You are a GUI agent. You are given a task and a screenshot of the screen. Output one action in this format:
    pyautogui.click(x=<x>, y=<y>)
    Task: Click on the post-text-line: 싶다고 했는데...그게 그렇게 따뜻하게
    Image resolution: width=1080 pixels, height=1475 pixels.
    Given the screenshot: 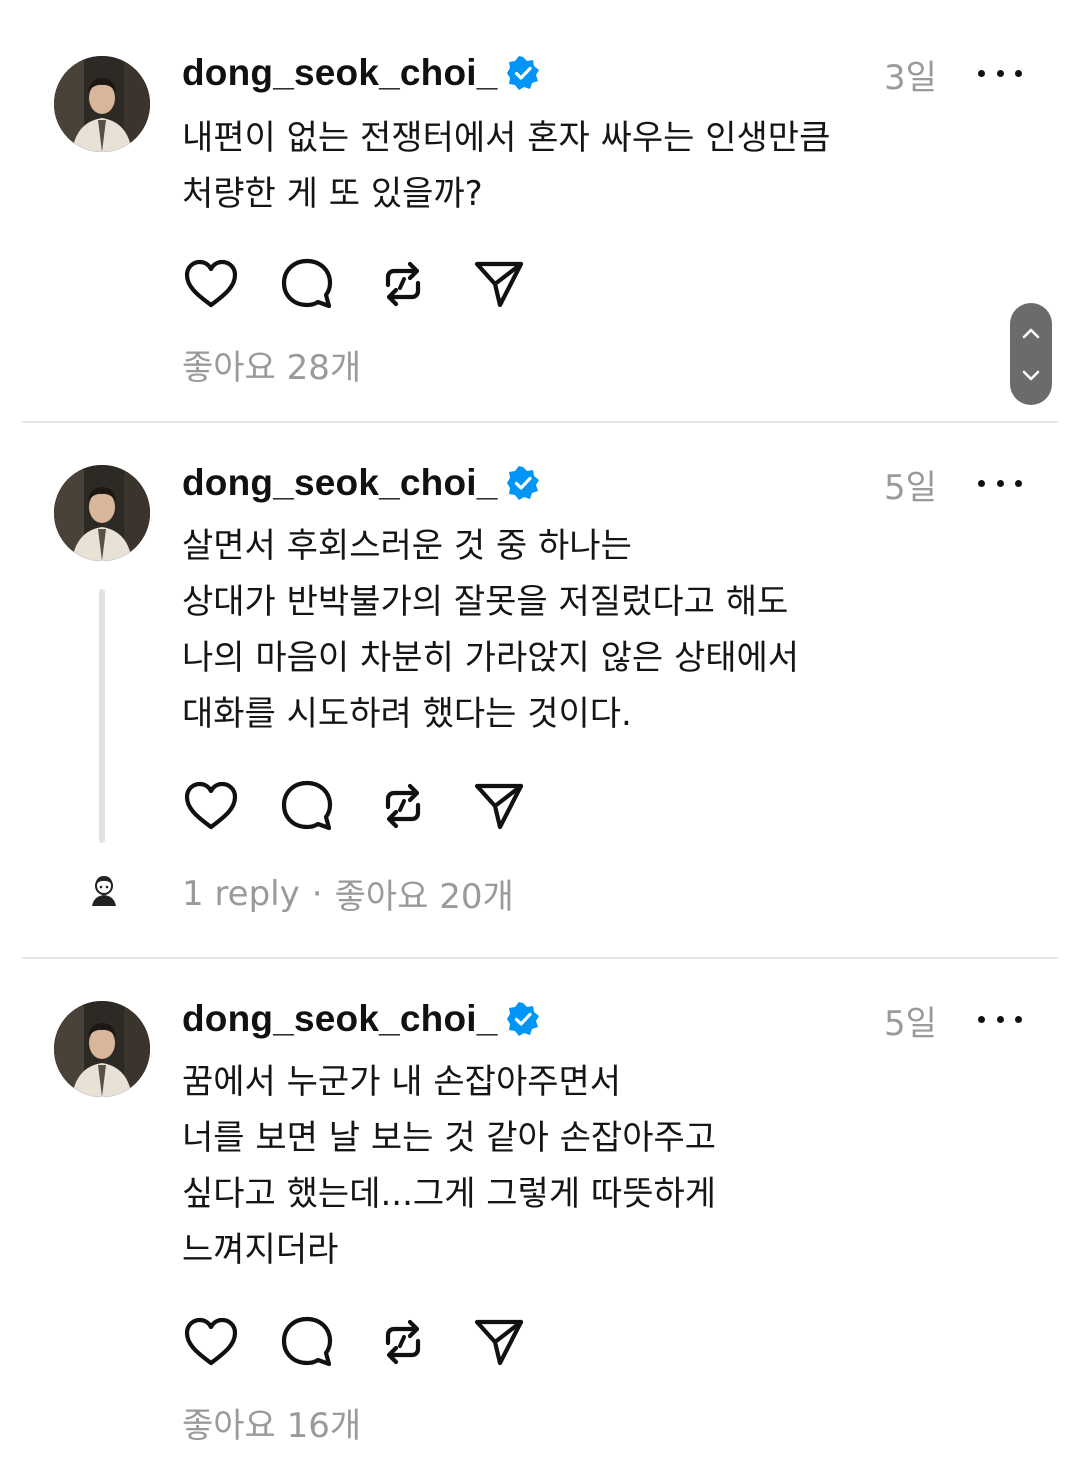 What is the action you would take?
    pyautogui.click(x=449, y=1194)
    